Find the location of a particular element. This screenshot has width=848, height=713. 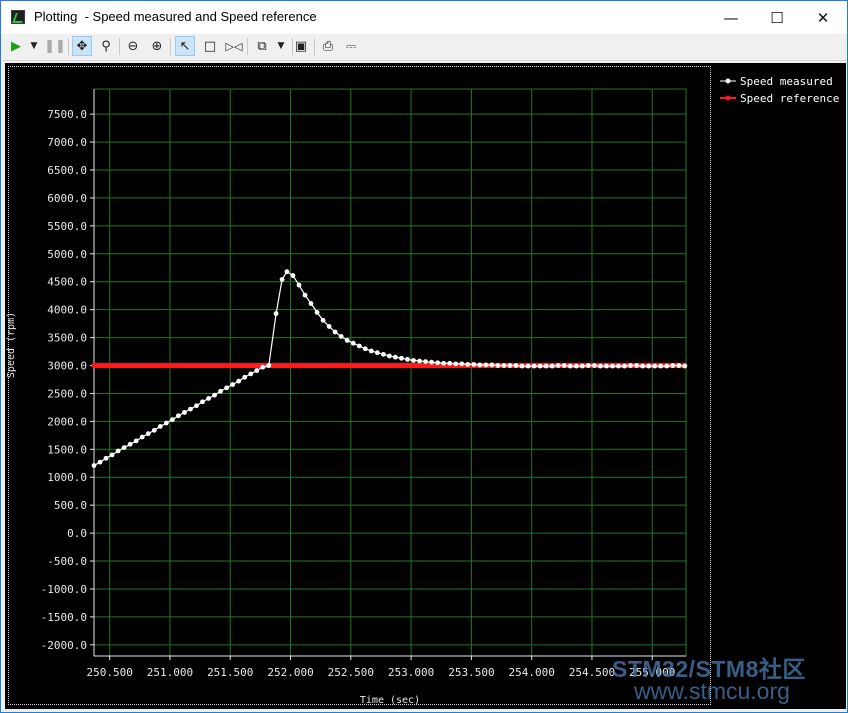

x-tick-label: 253.500 is located at coordinates (471, 672).